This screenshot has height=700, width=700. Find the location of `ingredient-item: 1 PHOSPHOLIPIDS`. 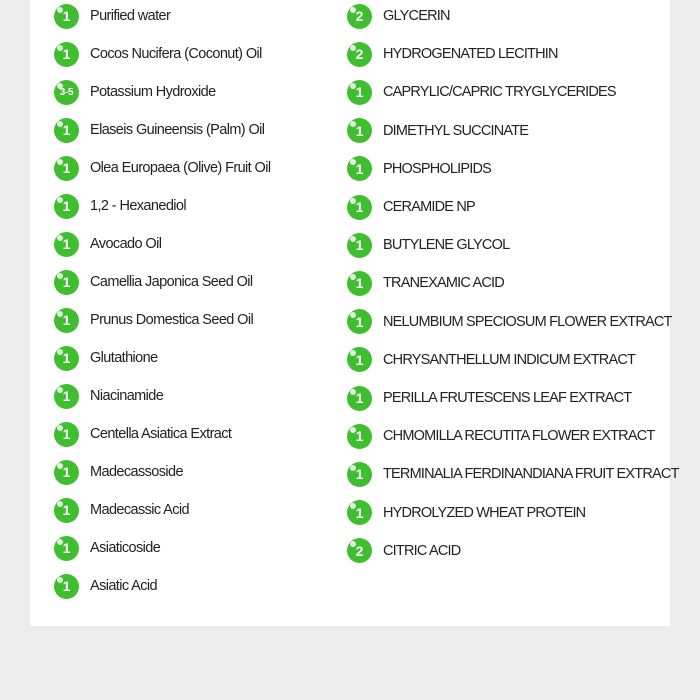

ingredient-item: 1 PHOSPHOLIPIDS is located at coordinates (419, 169).